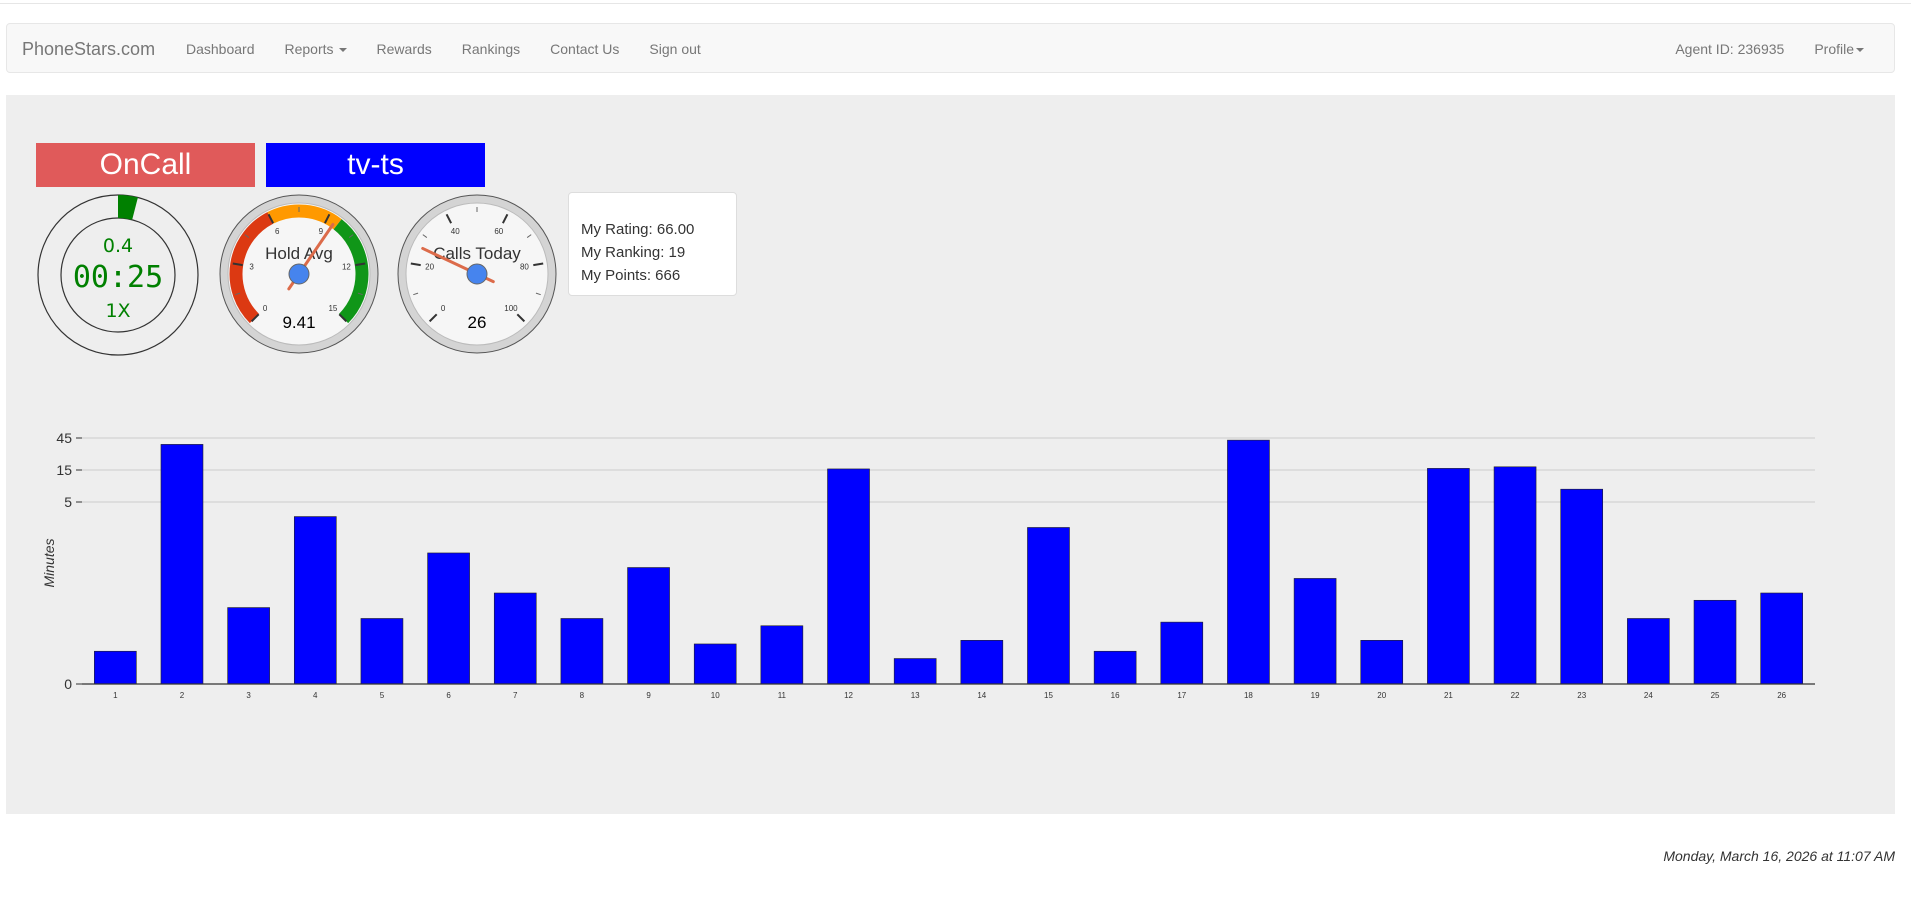  What do you see at coordinates (251, 266) in the screenshot?
I see `gauge-tick-label: 3` at bounding box center [251, 266].